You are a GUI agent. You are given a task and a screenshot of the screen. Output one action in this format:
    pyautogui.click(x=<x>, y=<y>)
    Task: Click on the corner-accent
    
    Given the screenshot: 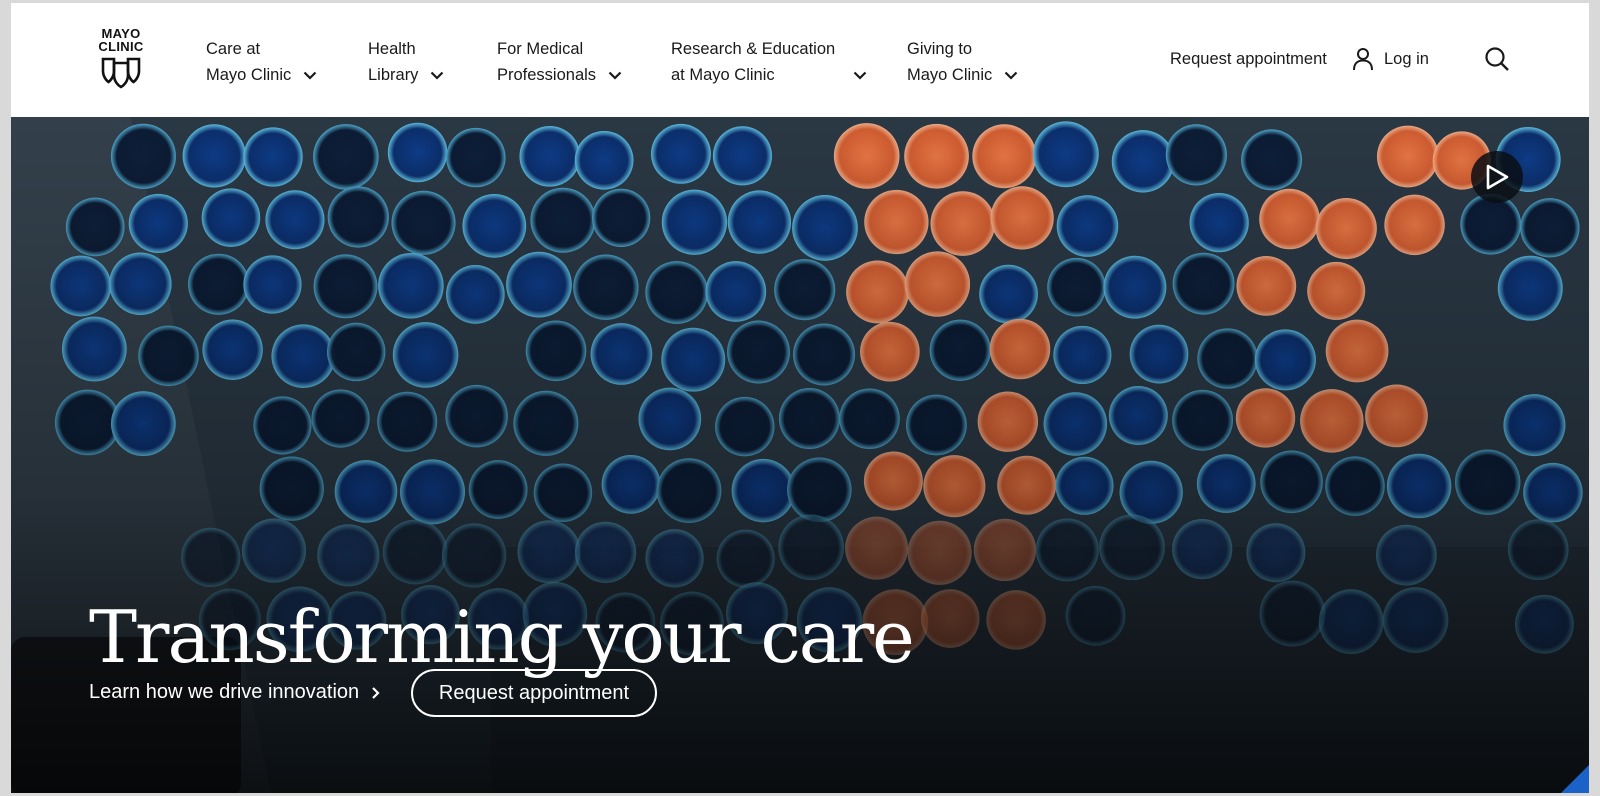 What is the action you would take?
    pyautogui.click(x=1575, y=779)
    